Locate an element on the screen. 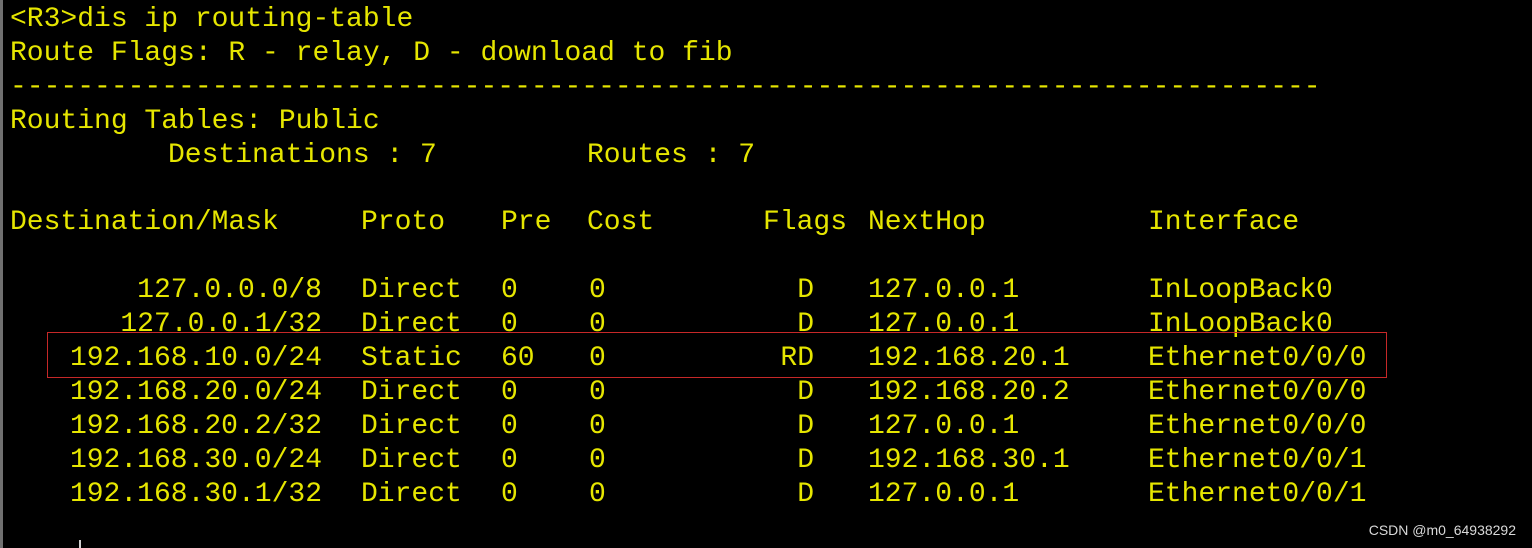  column-header-cost: Cost is located at coordinates (621, 222).